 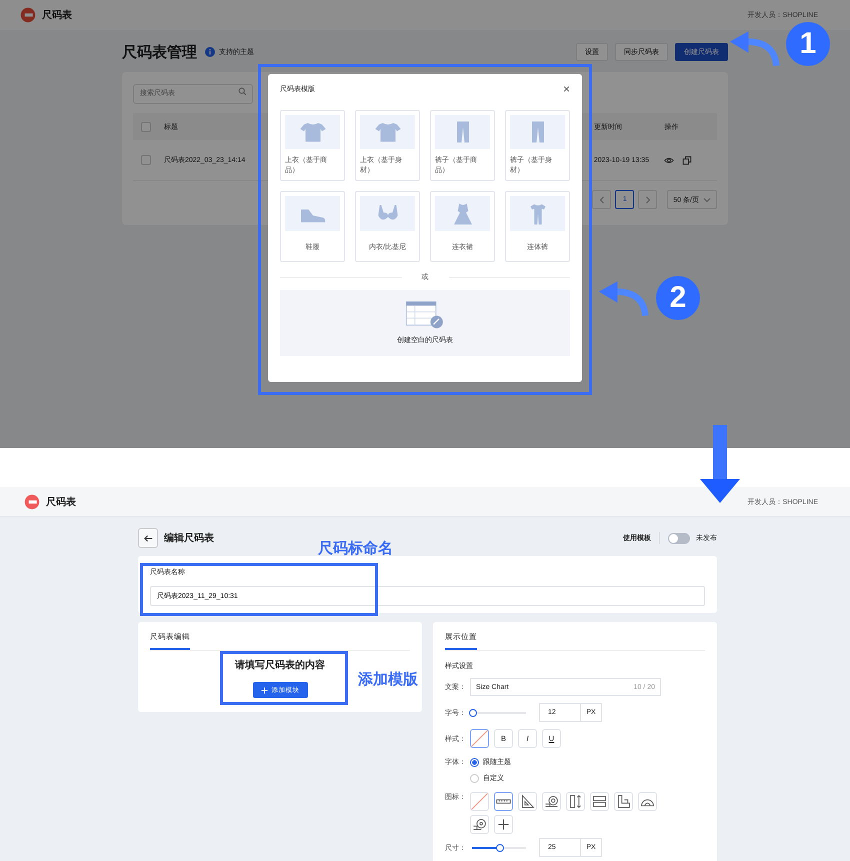 What do you see at coordinates (264, 690) in the screenshot?
I see `plus-icon` at bounding box center [264, 690].